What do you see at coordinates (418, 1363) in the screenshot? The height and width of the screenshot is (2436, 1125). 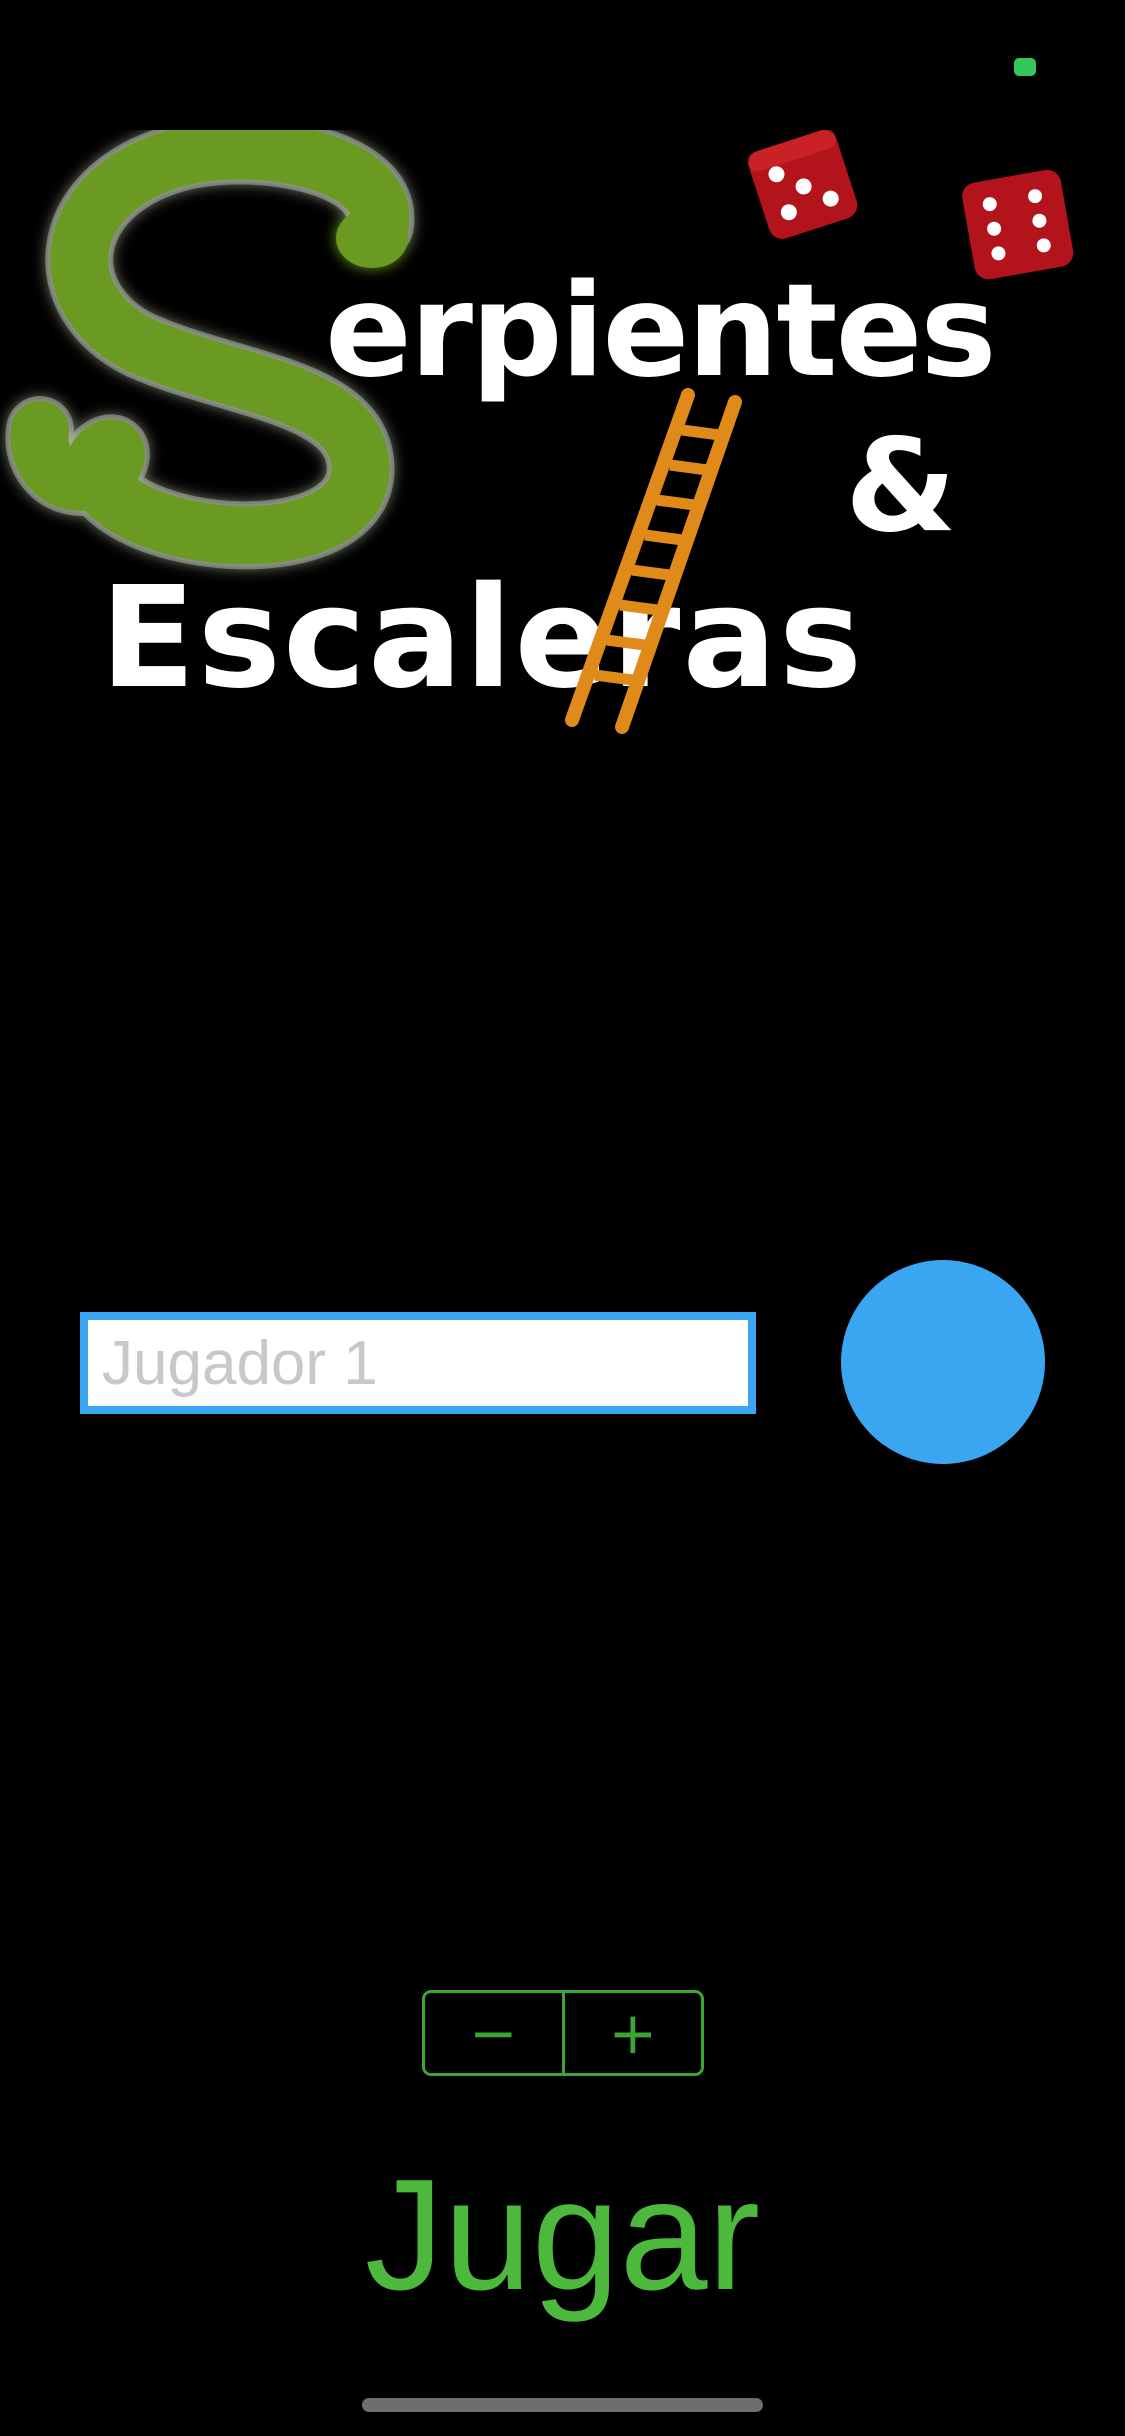 I see `player-name-input` at bounding box center [418, 1363].